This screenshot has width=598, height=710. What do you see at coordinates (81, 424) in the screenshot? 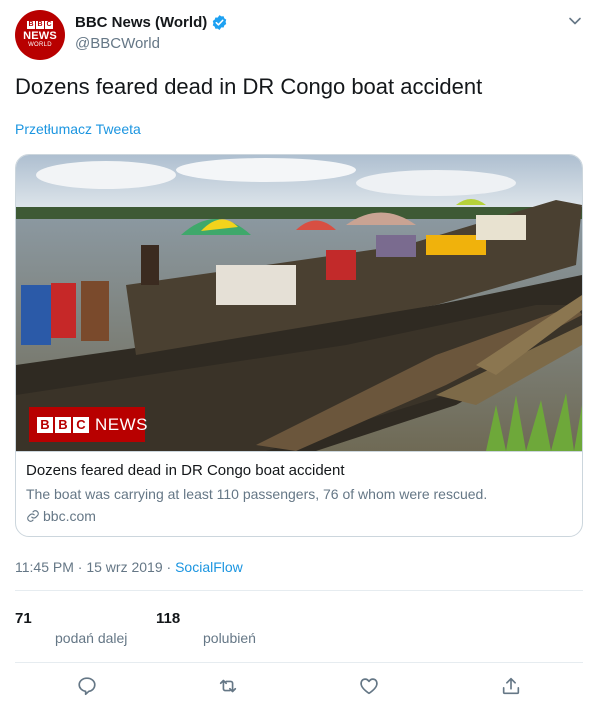
I see `bbc-watermark-block: C` at bounding box center [81, 424].